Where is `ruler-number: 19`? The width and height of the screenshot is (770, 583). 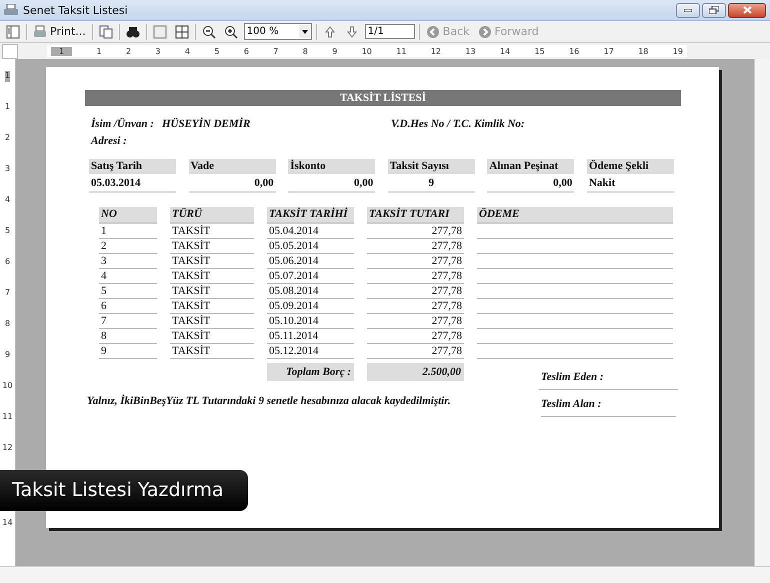 ruler-number: 19 is located at coordinates (677, 51).